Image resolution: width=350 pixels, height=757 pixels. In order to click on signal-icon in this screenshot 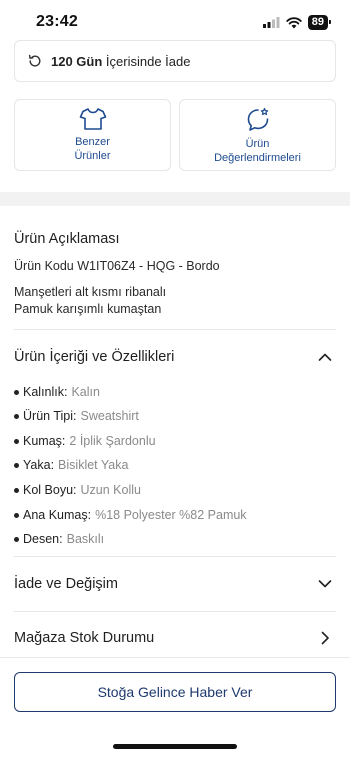, I will do `click(271, 22)`.